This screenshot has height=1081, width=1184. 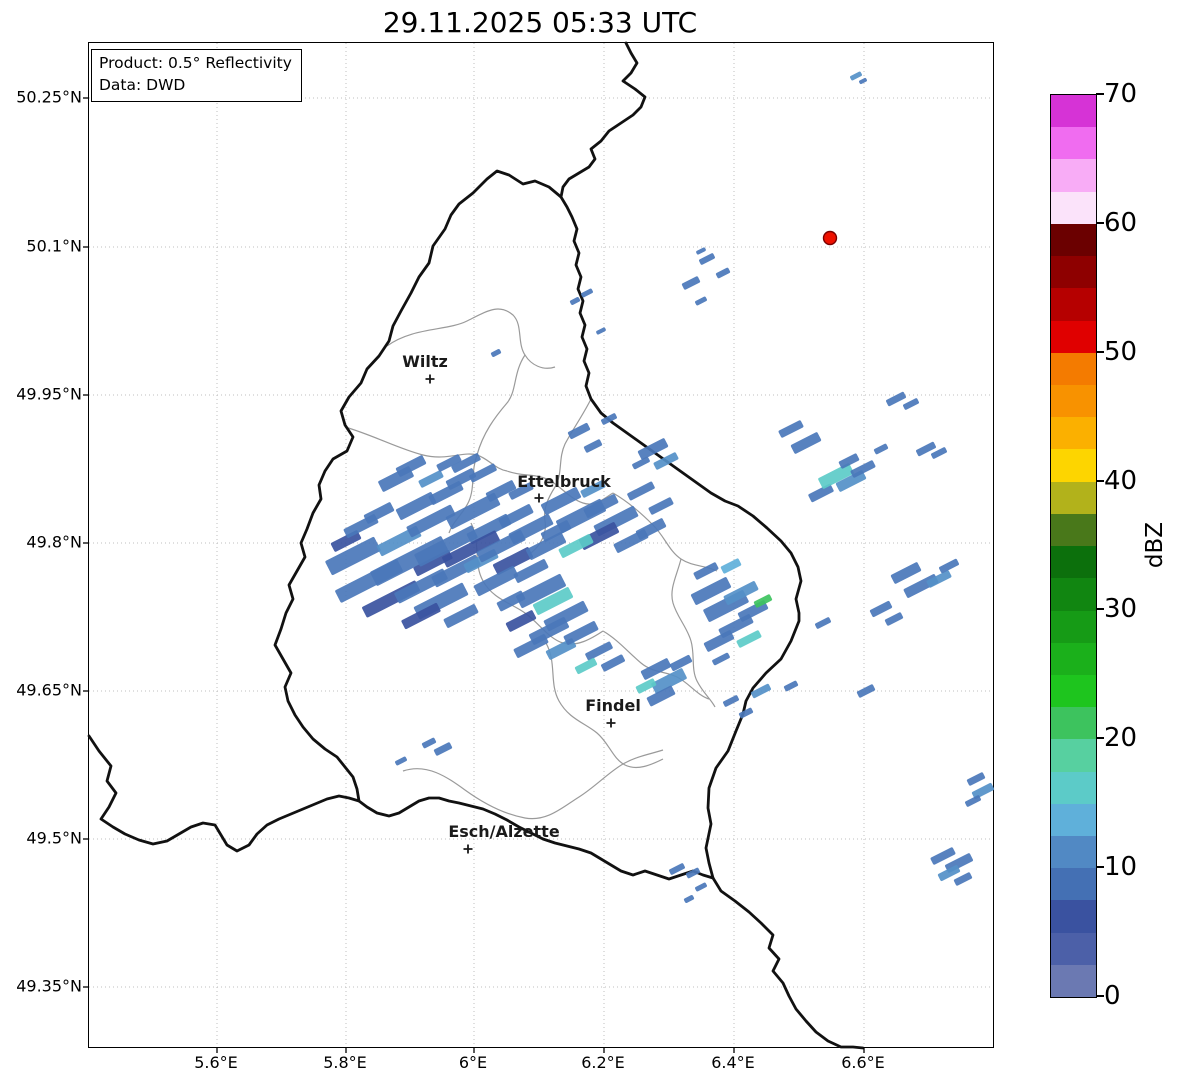 What do you see at coordinates (1121, 738) in the screenshot?
I see `colorbar-tick-label: 20` at bounding box center [1121, 738].